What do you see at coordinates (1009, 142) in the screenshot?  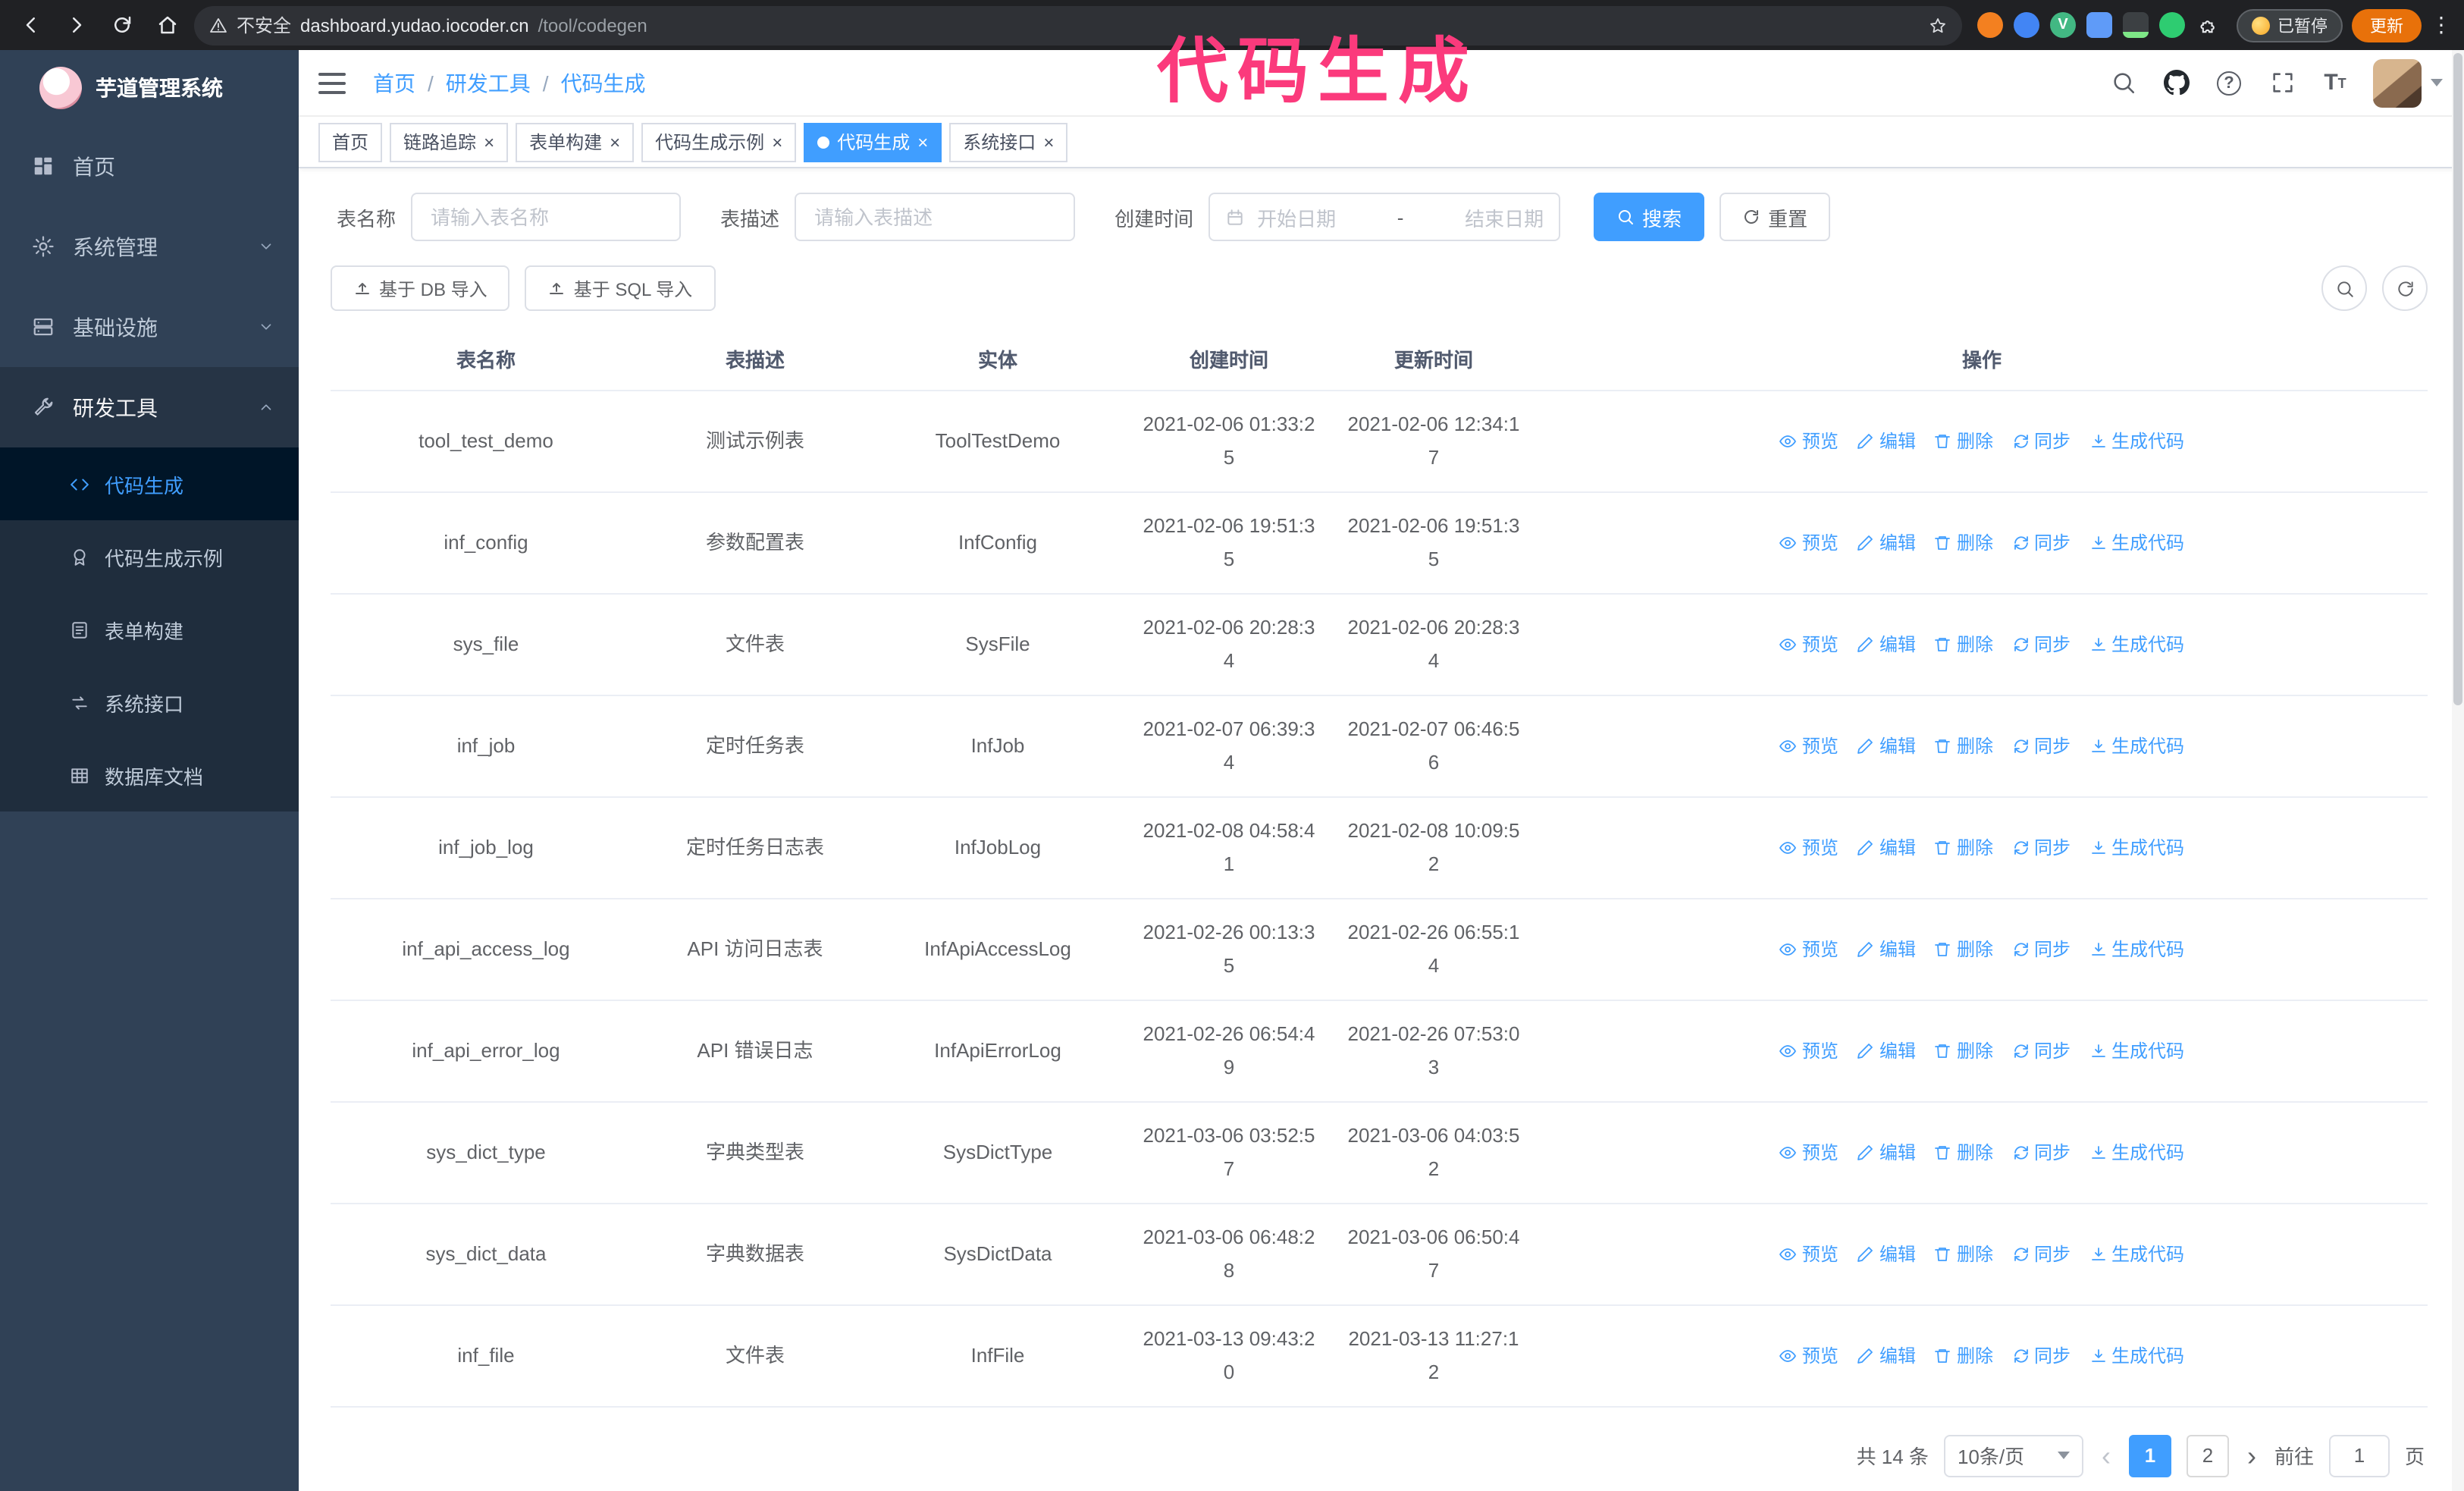 I see `tab-system-api: 系统接口 ×` at bounding box center [1009, 142].